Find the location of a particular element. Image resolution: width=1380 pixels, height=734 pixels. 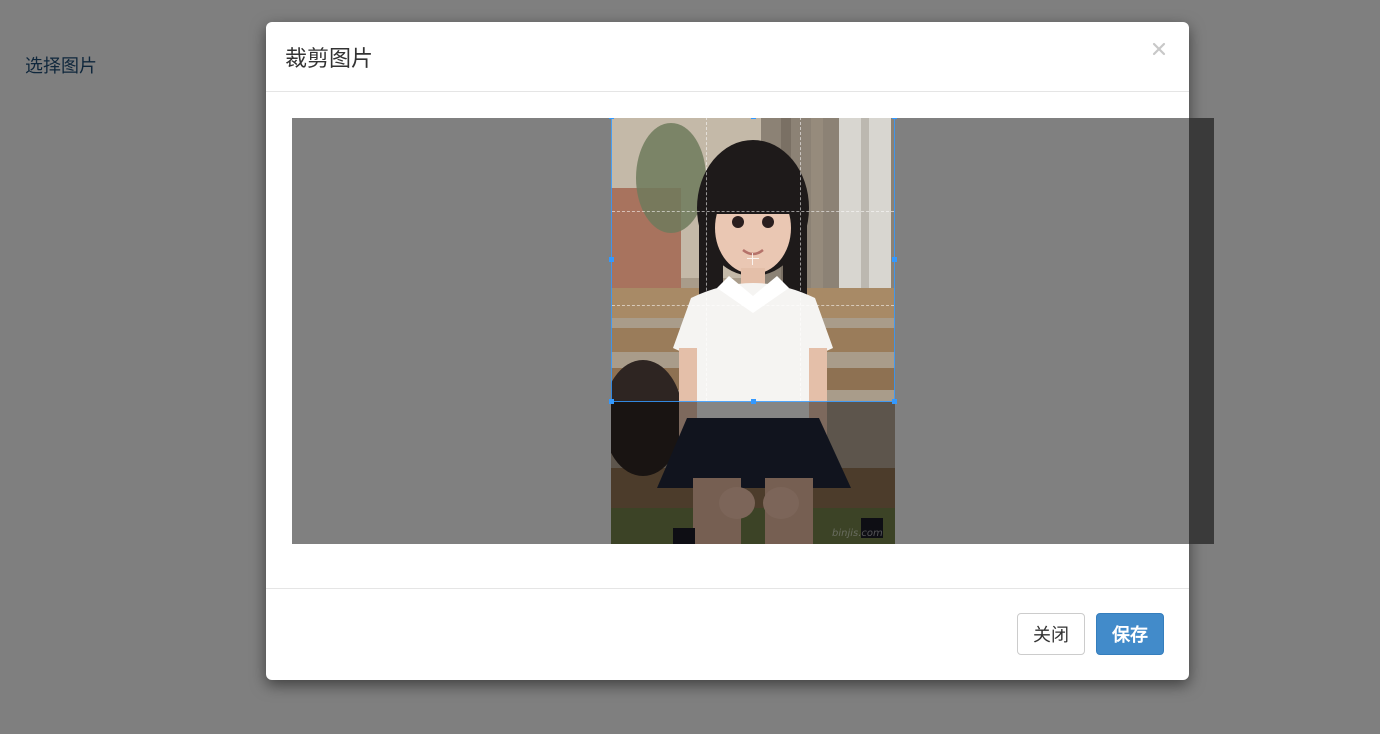

crop-handle-se is located at coordinates (894, 401).